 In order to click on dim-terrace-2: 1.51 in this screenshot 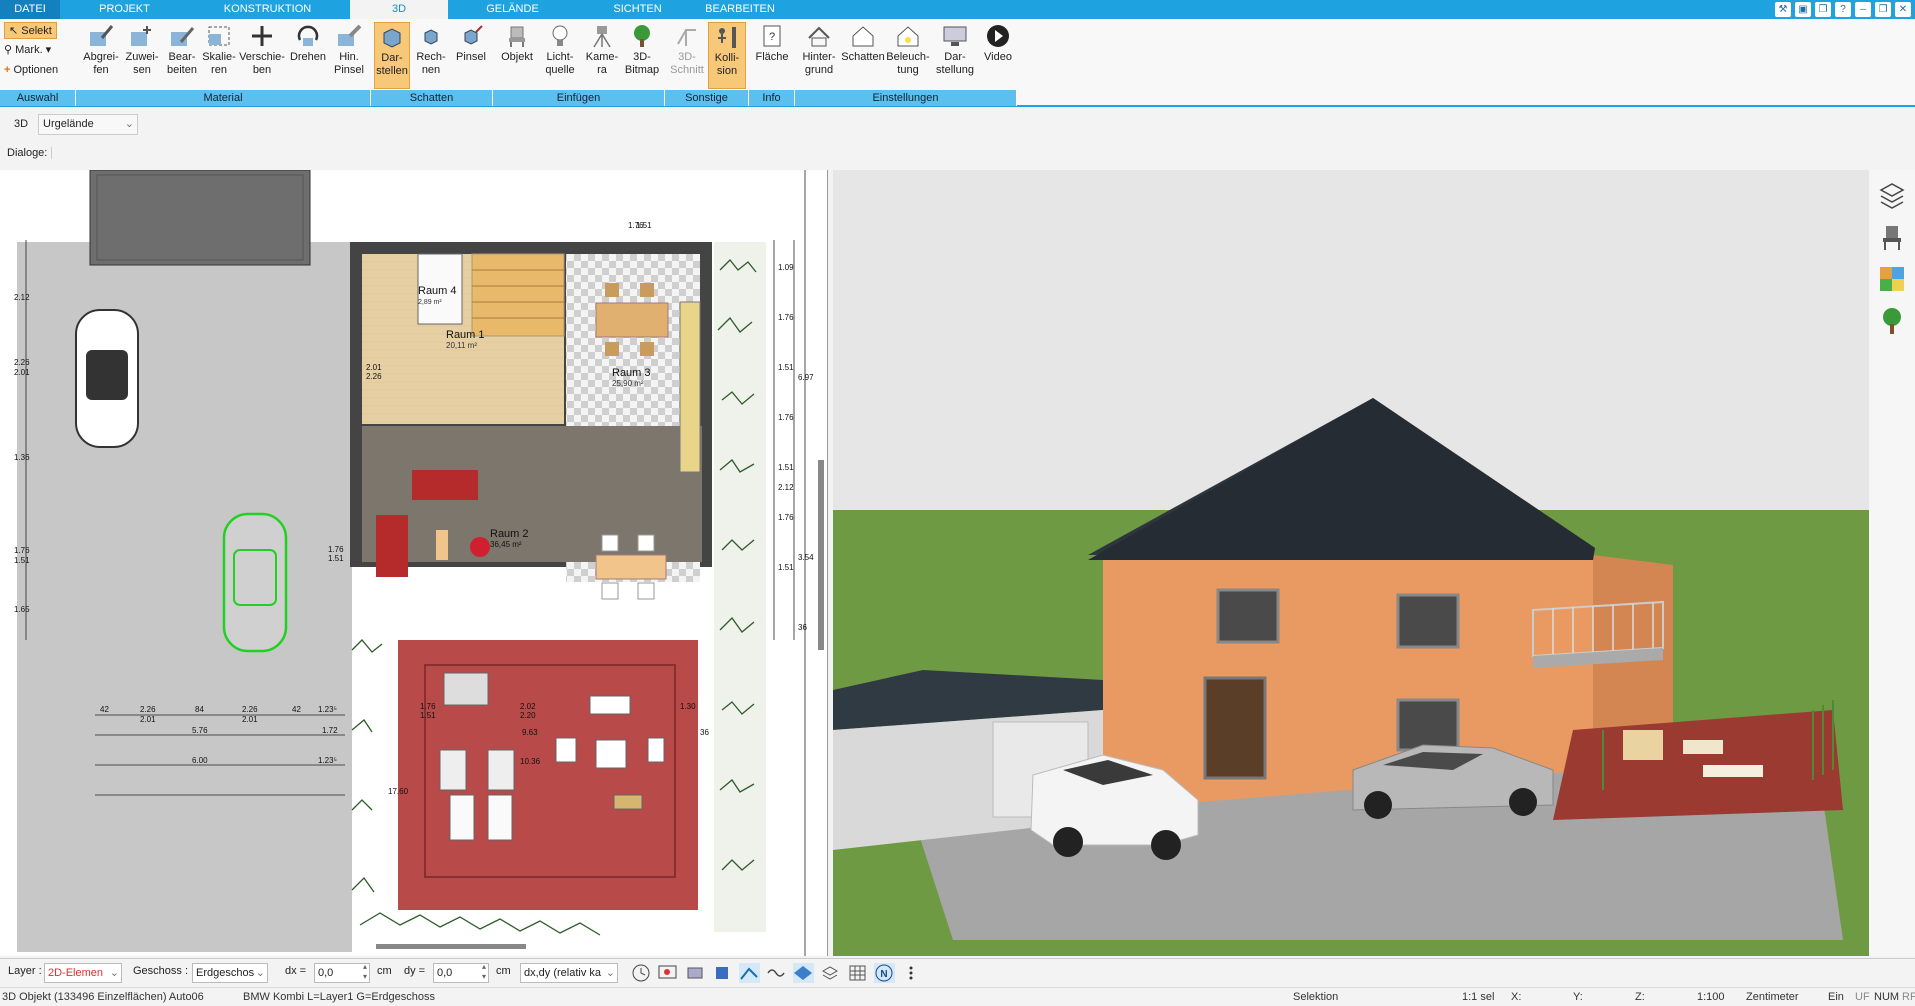, I will do `click(428, 715)`.